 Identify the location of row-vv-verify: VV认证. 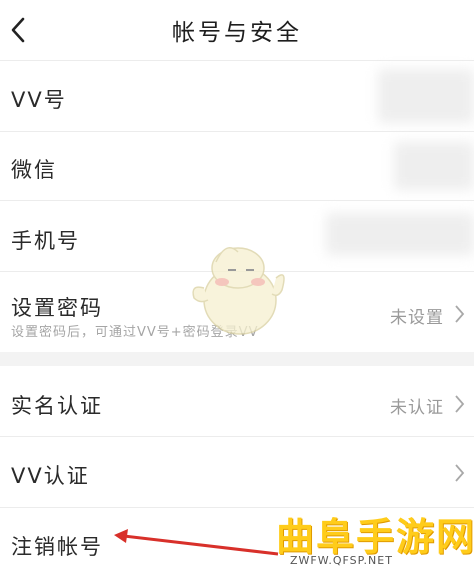
(237, 472).